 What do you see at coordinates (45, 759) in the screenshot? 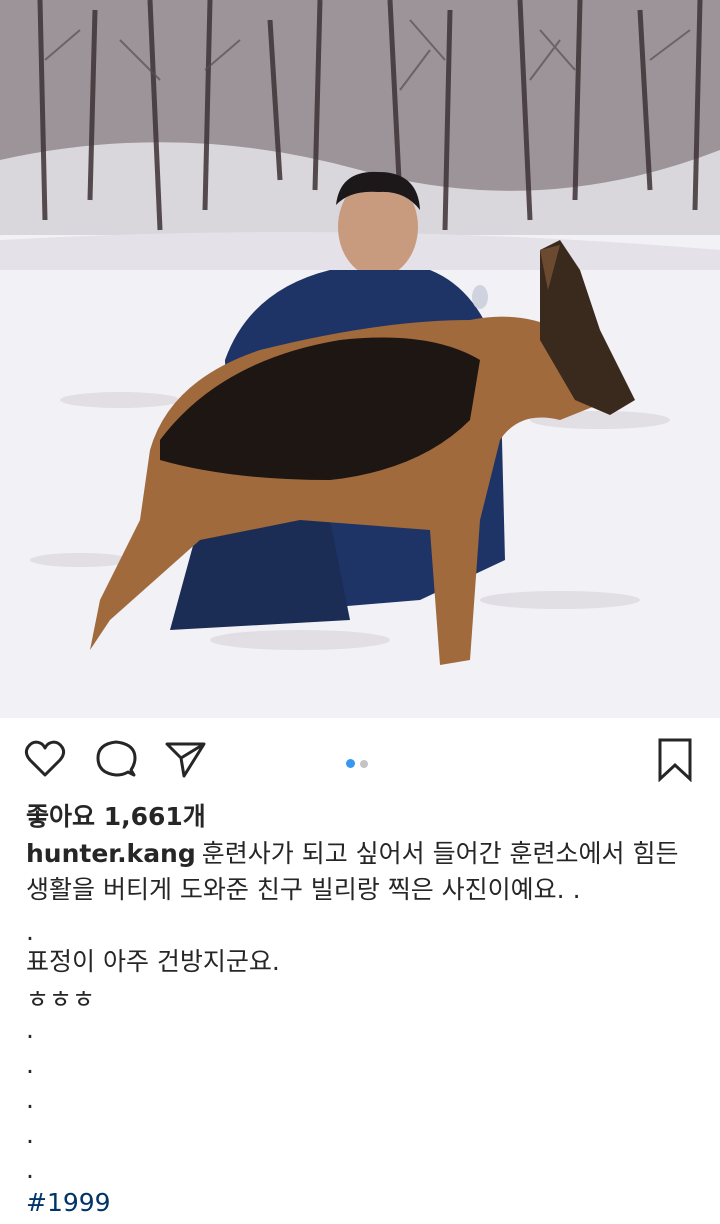
I see `heart-icon` at bounding box center [45, 759].